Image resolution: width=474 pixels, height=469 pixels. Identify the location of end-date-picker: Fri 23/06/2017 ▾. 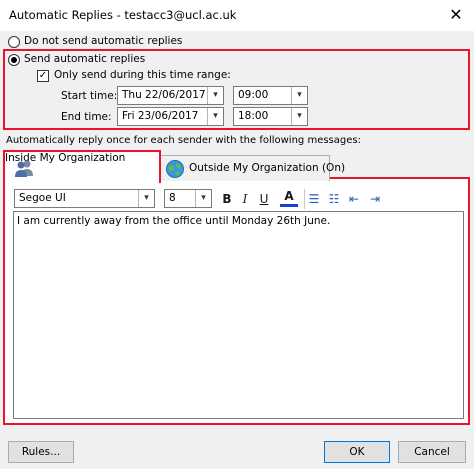
(170, 116).